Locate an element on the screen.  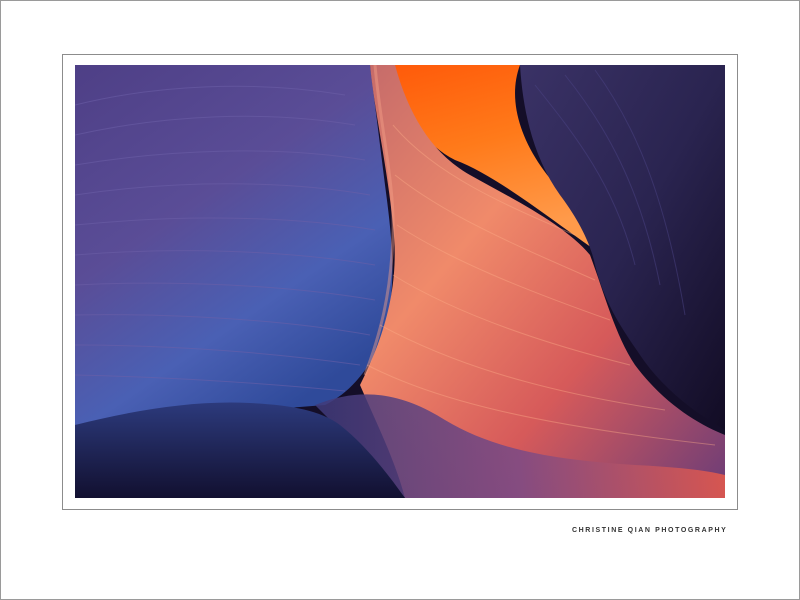
photographer-credit: CHRISTINE QIAN PHOTOGRAPHY is located at coordinates (650, 530).